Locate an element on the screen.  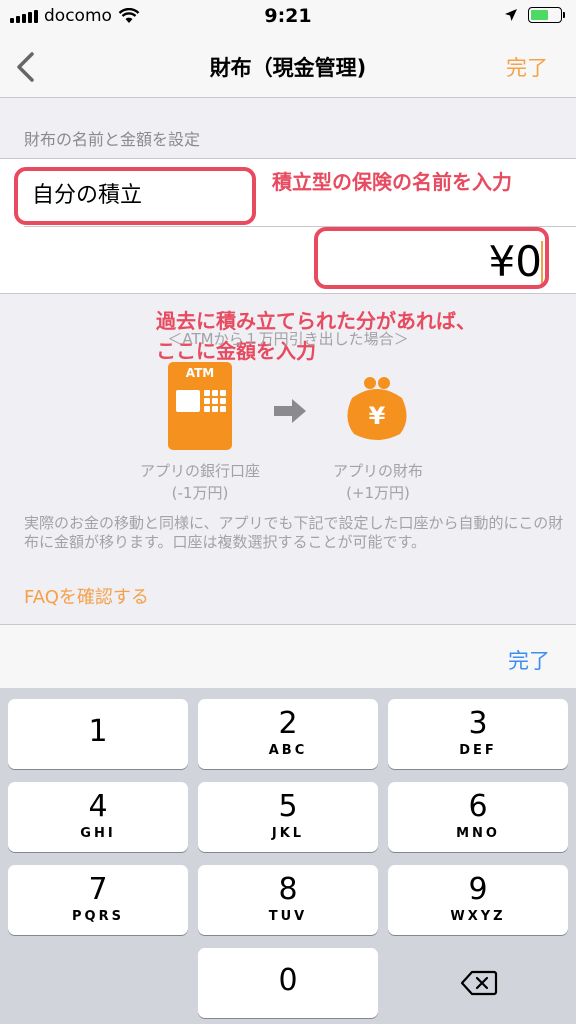
bank-caption-amount: (-1万円) is located at coordinates (200, 493).